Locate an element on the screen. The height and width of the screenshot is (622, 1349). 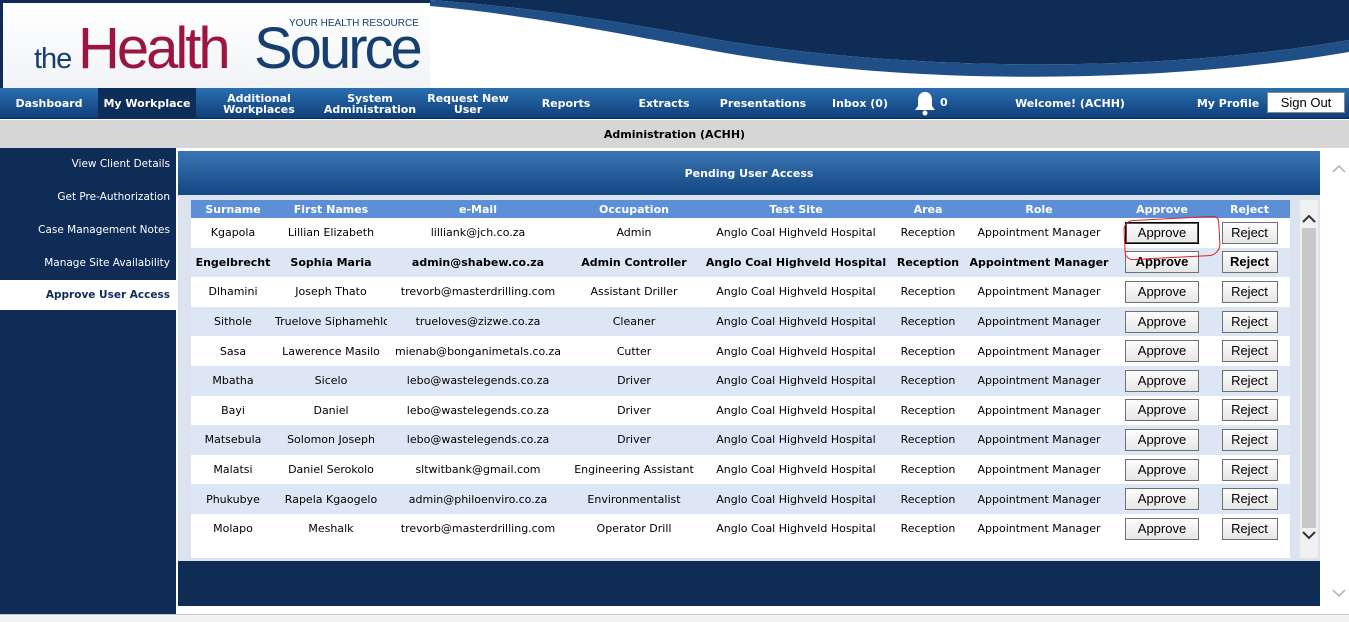
cell-surname: Sasa is located at coordinates (233, 351).